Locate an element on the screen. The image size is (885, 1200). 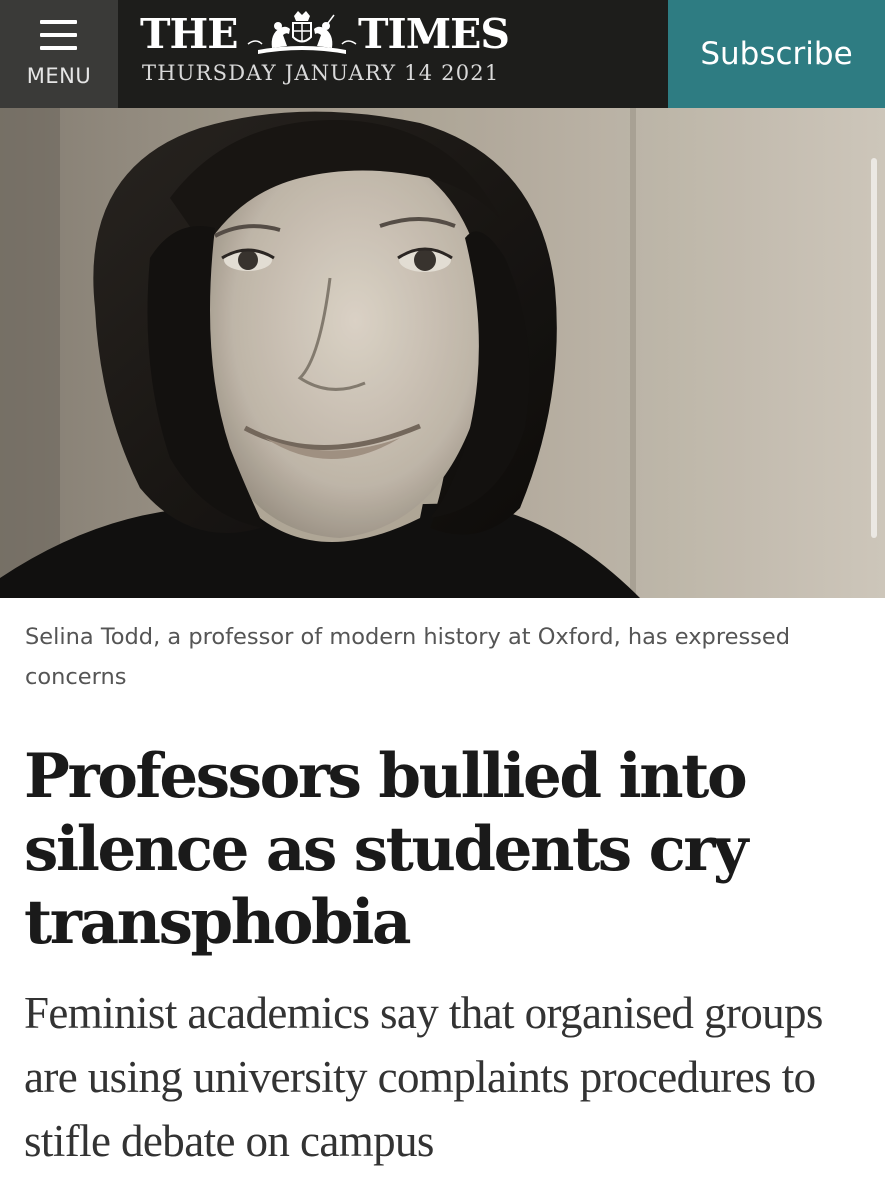
subscribe-button: Subscribe is located at coordinates (776, 54).